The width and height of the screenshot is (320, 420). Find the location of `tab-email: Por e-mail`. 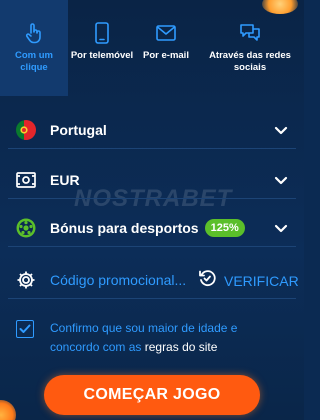

tab-email: Por e-mail is located at coordinates (166, 48).